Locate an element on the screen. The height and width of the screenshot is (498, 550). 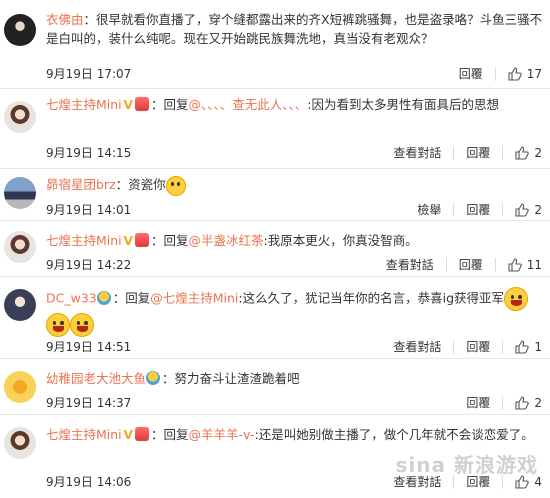
comment-meta: 9月19日 14:22 查看對話 回覆 11 is located at coordinates (294, 265).